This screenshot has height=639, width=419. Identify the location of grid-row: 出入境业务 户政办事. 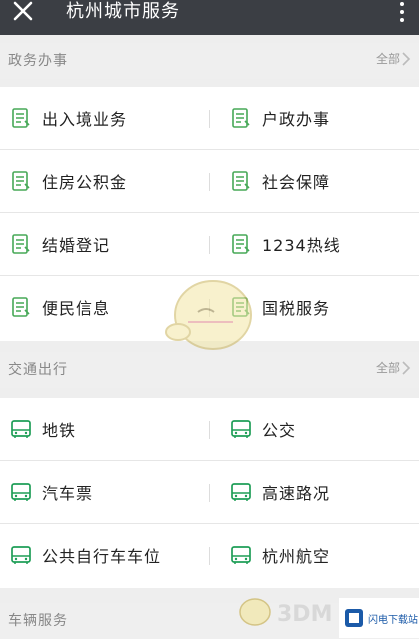
(209, 118).